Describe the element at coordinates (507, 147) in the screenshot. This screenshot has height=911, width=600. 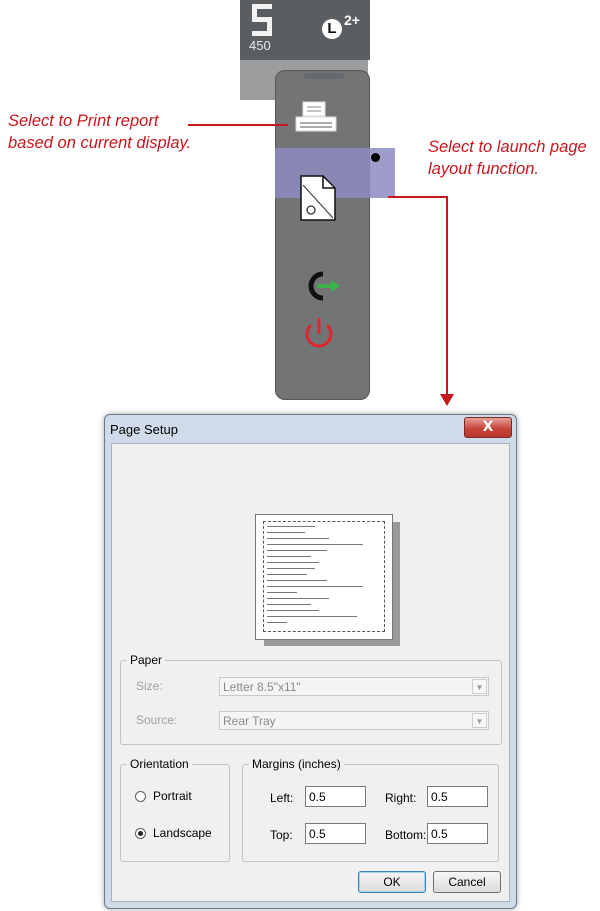
I see `layout-annotation-line-1: Select to launch page` at that location.